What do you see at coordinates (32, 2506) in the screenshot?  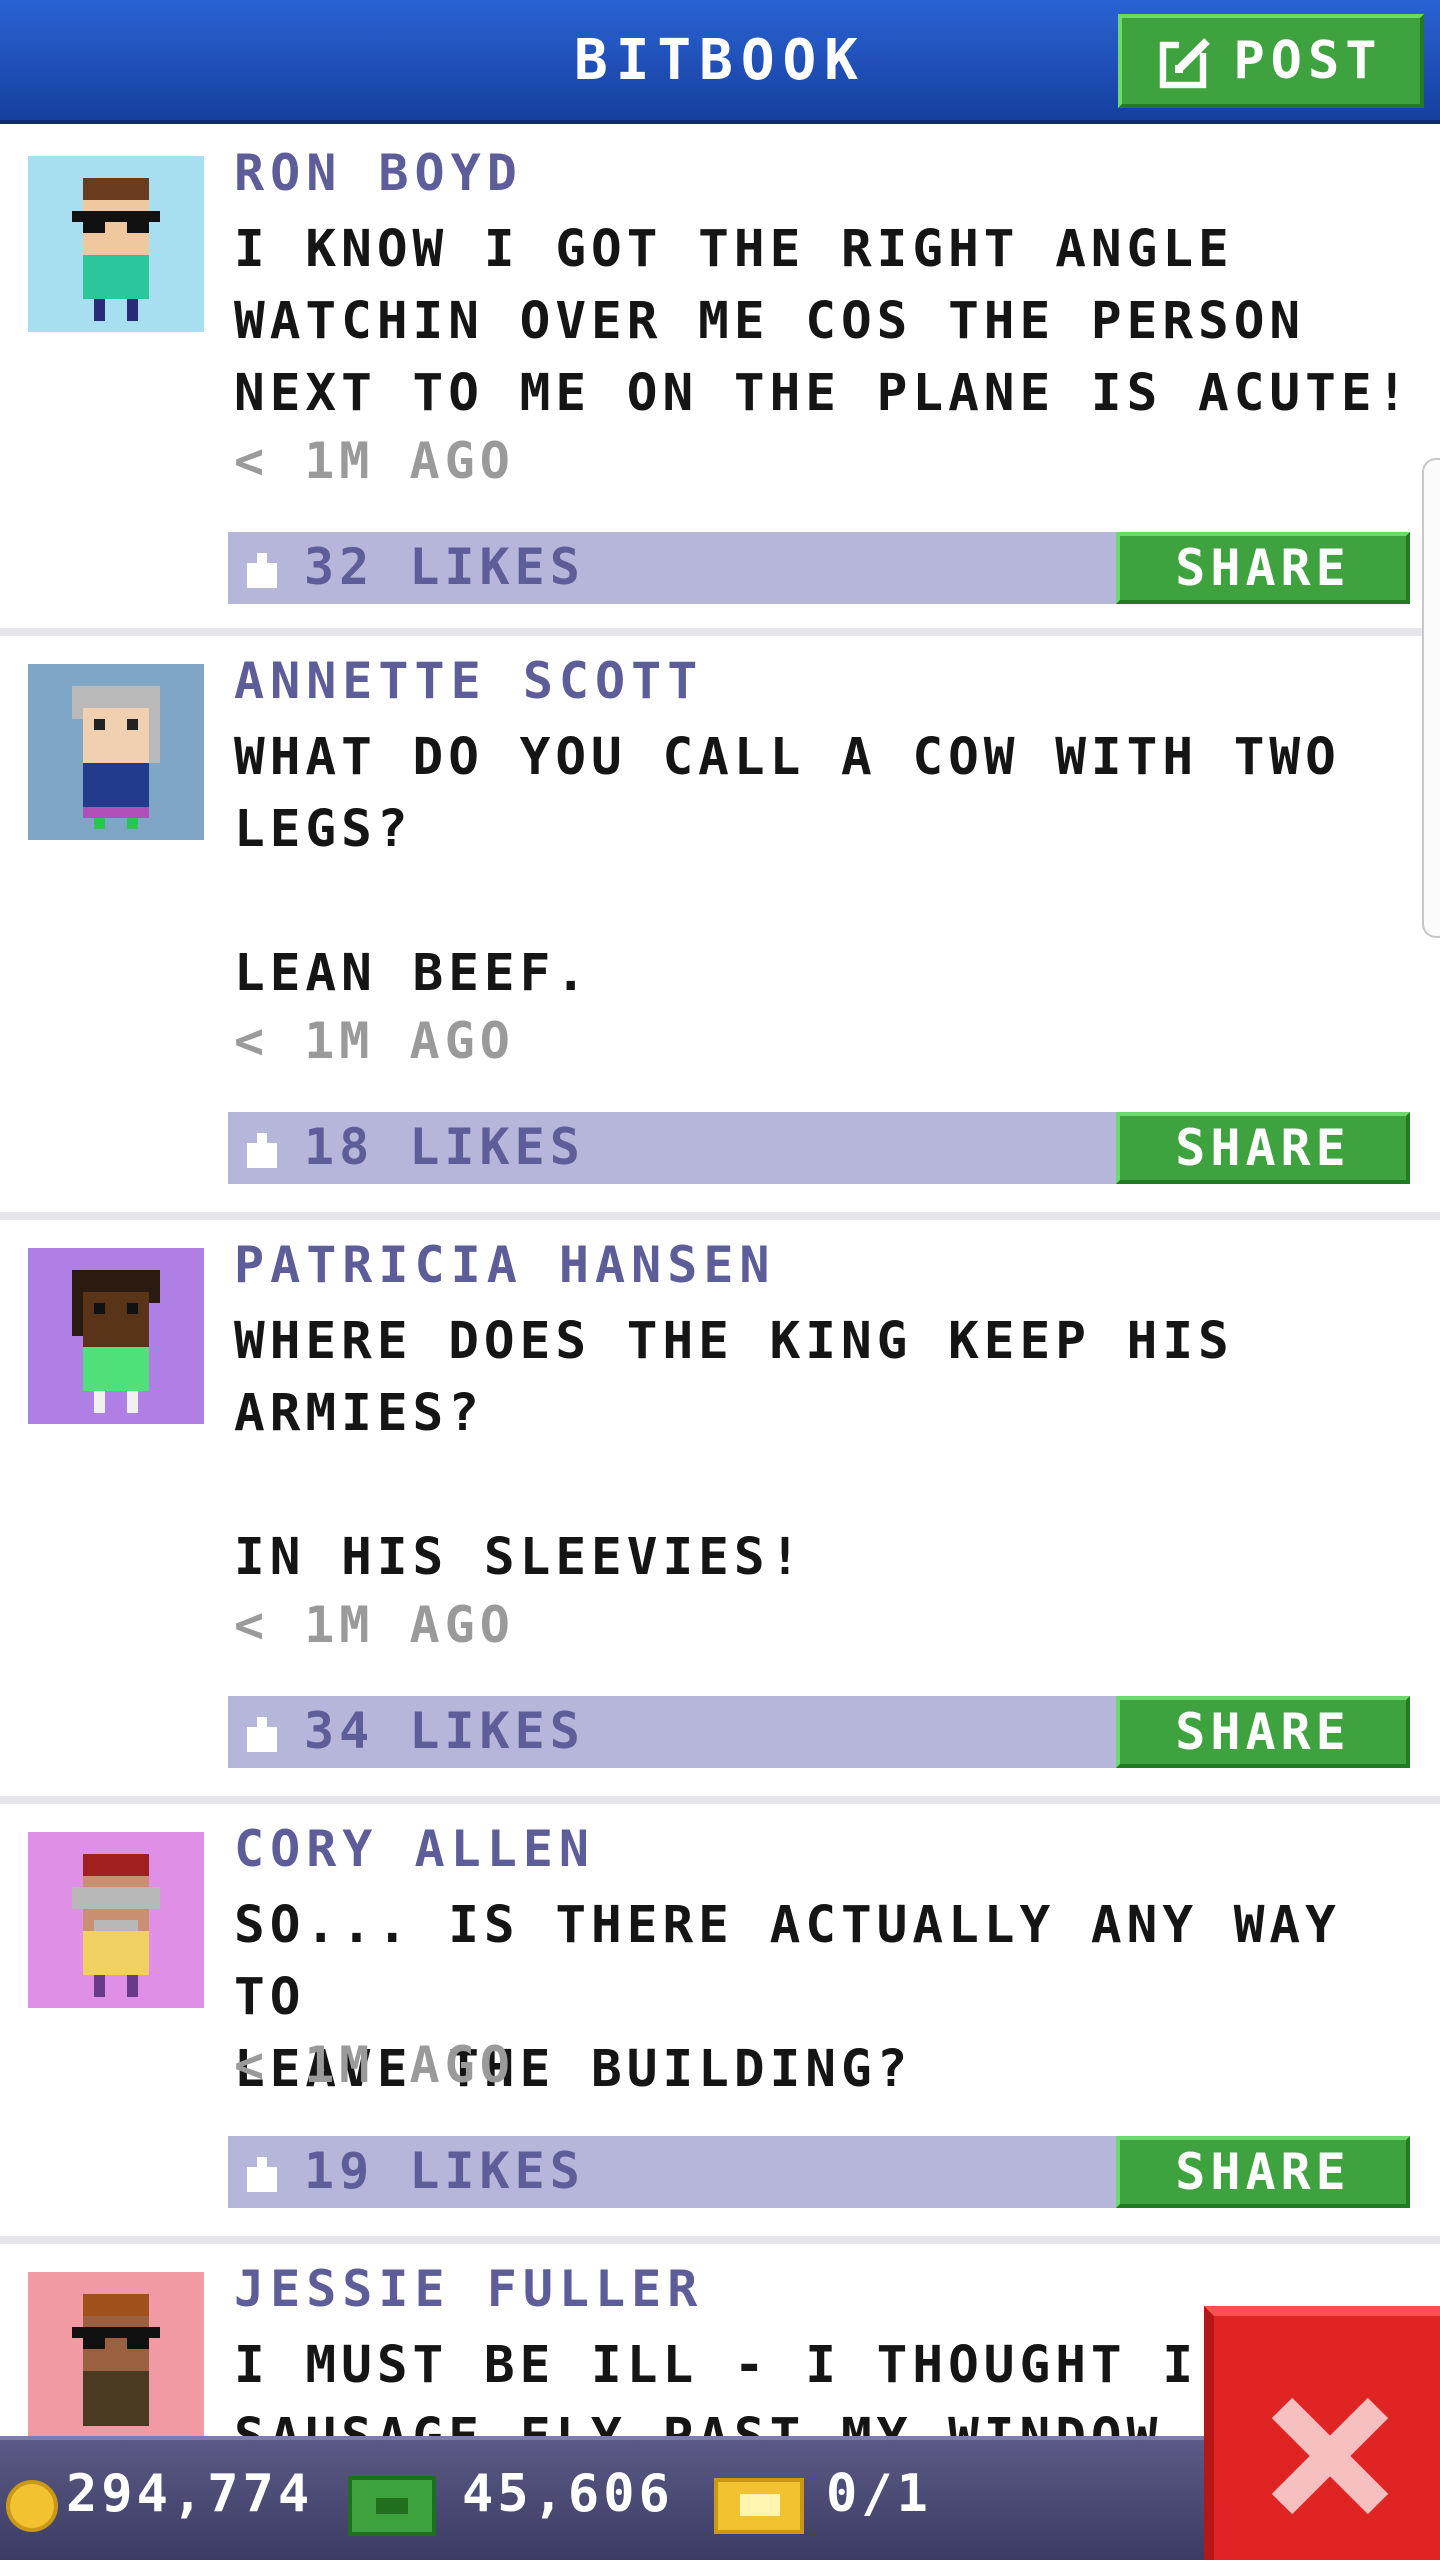 I see `coin-icon` at bounding box center [32, 2506].